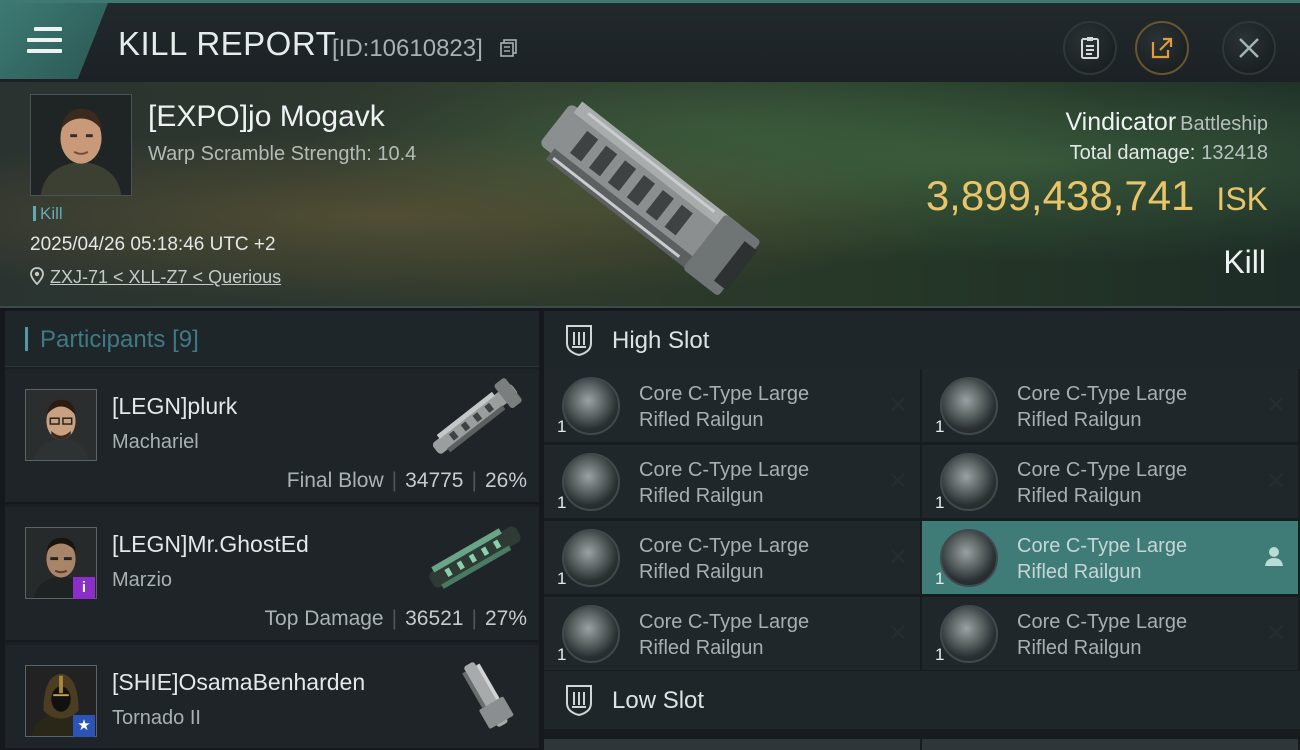 The width and height of the screenshot is (1300, 750). I want to click on high-slot-icon, so click(579, 341).